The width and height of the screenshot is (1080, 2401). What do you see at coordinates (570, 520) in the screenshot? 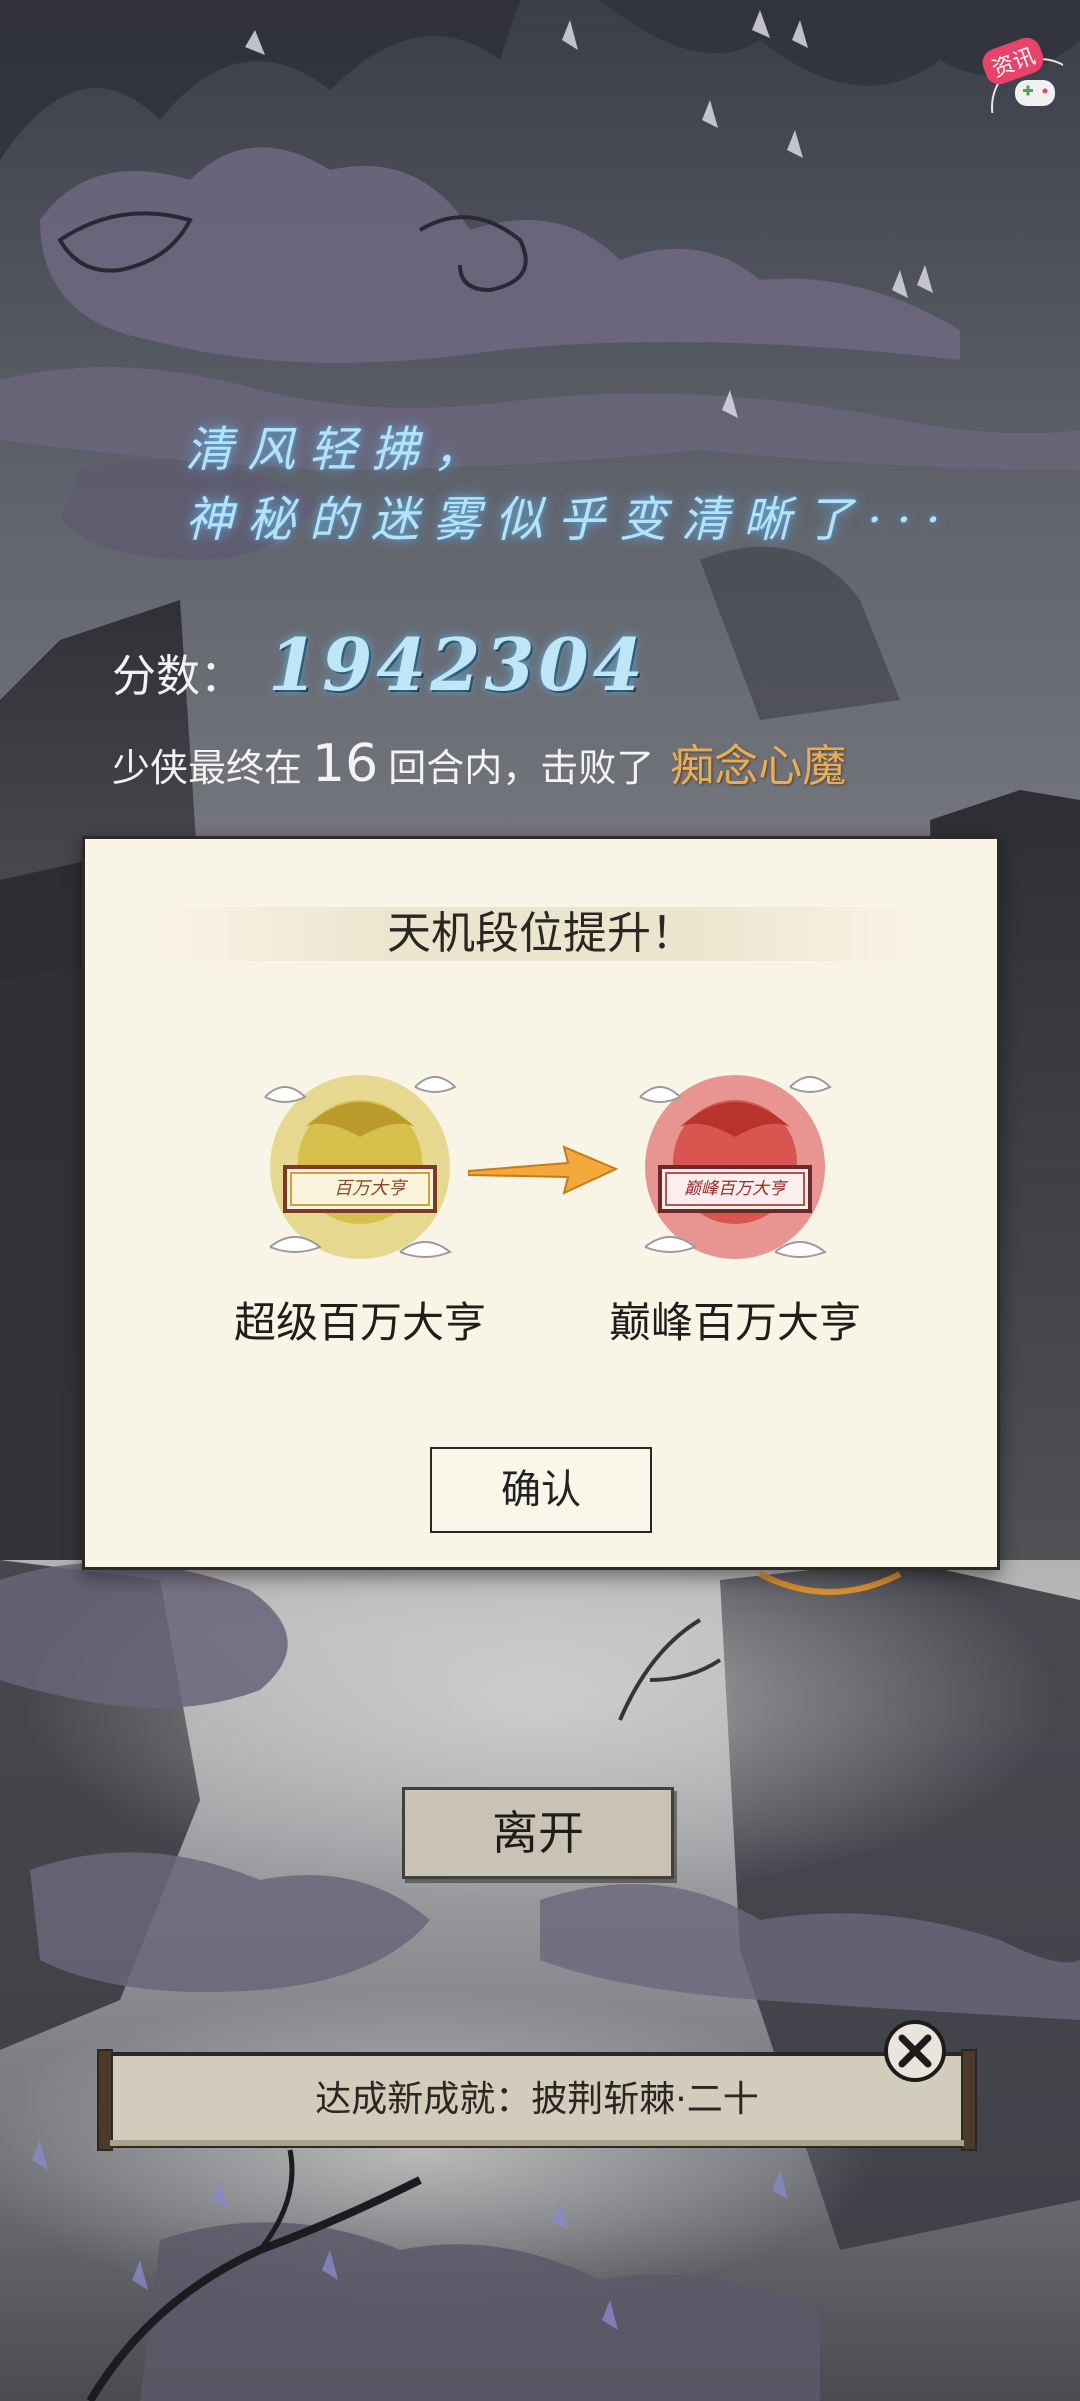
I see `poem-line-2: 神秘的迷雾似乎变清晰了···` at bounding box center [570, 520].